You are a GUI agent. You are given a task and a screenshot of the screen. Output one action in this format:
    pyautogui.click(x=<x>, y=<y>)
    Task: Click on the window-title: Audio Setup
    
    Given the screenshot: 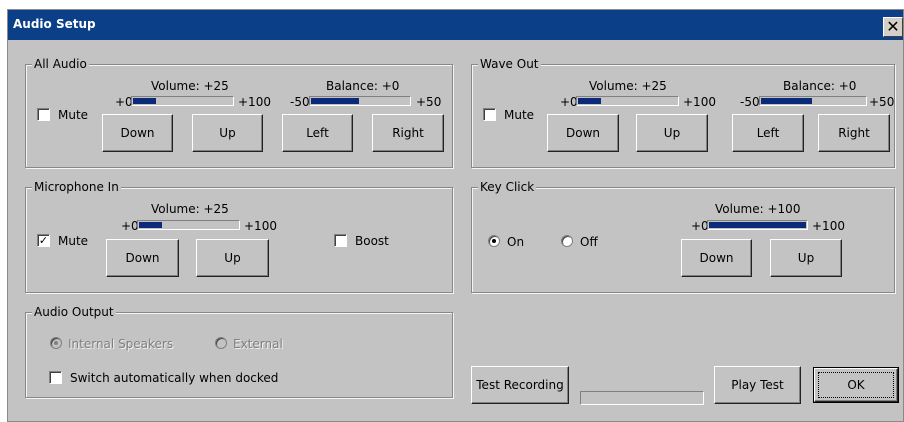 What is the action you would take?
    pyautogui.click(x=54, y=24)
    